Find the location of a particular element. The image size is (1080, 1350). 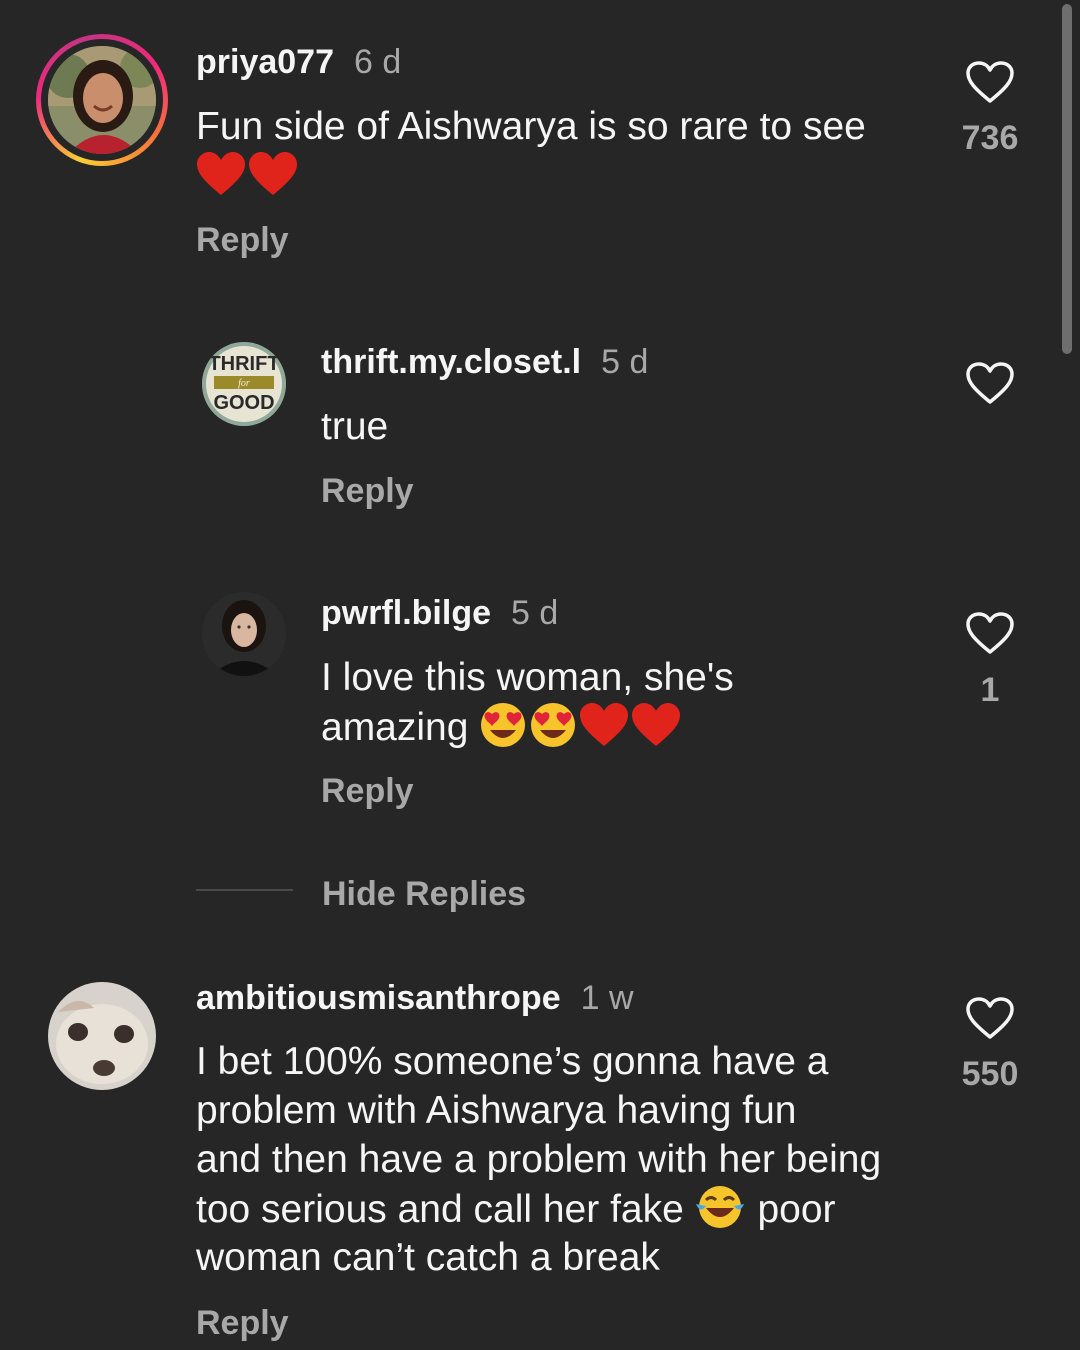

hide-replies-button: Hide Replies is located at coordinates (424, 894).